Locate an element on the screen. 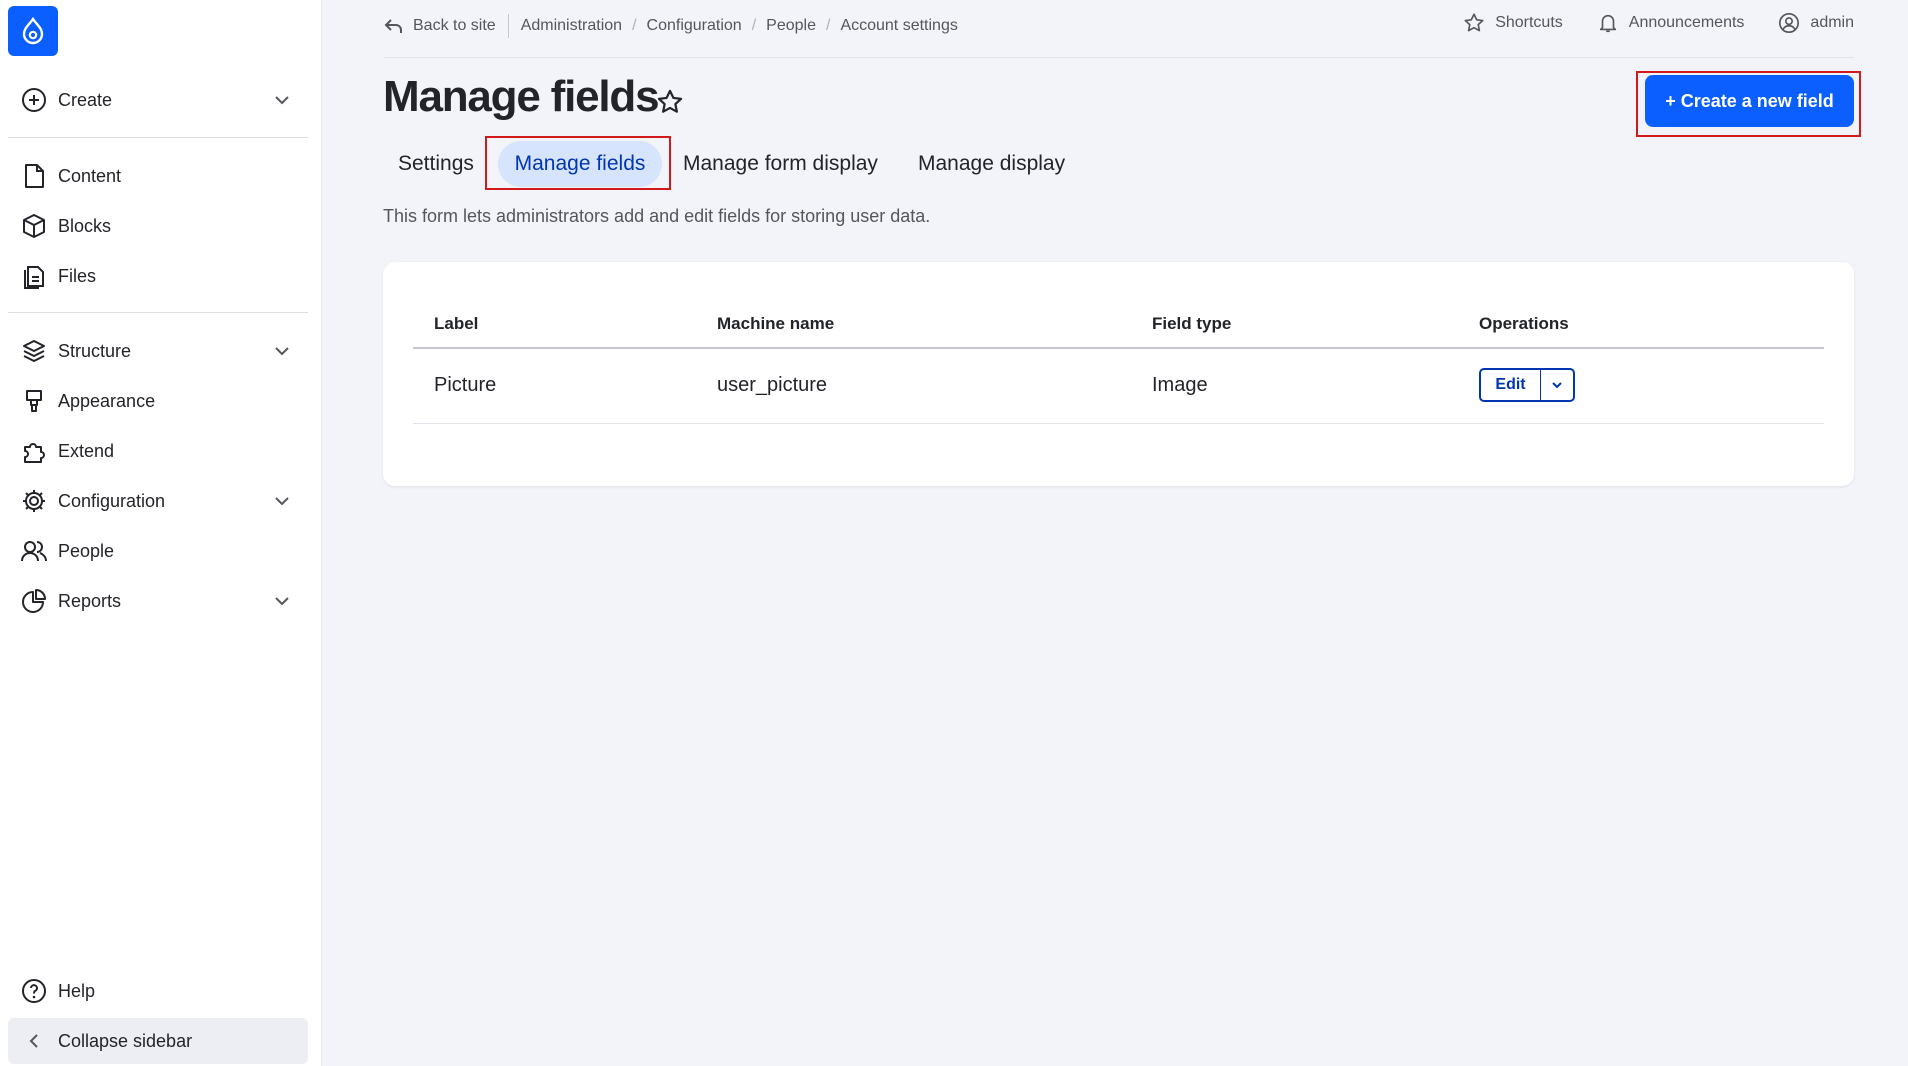 The height and width of the screenshot is (1066, 1908). gear-icon is located at coordinates (34, 501).